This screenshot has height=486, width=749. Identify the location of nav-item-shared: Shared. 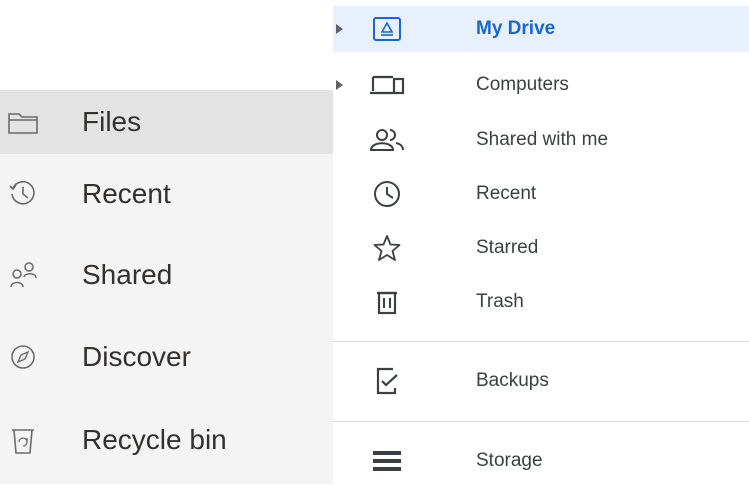
(166, 275).